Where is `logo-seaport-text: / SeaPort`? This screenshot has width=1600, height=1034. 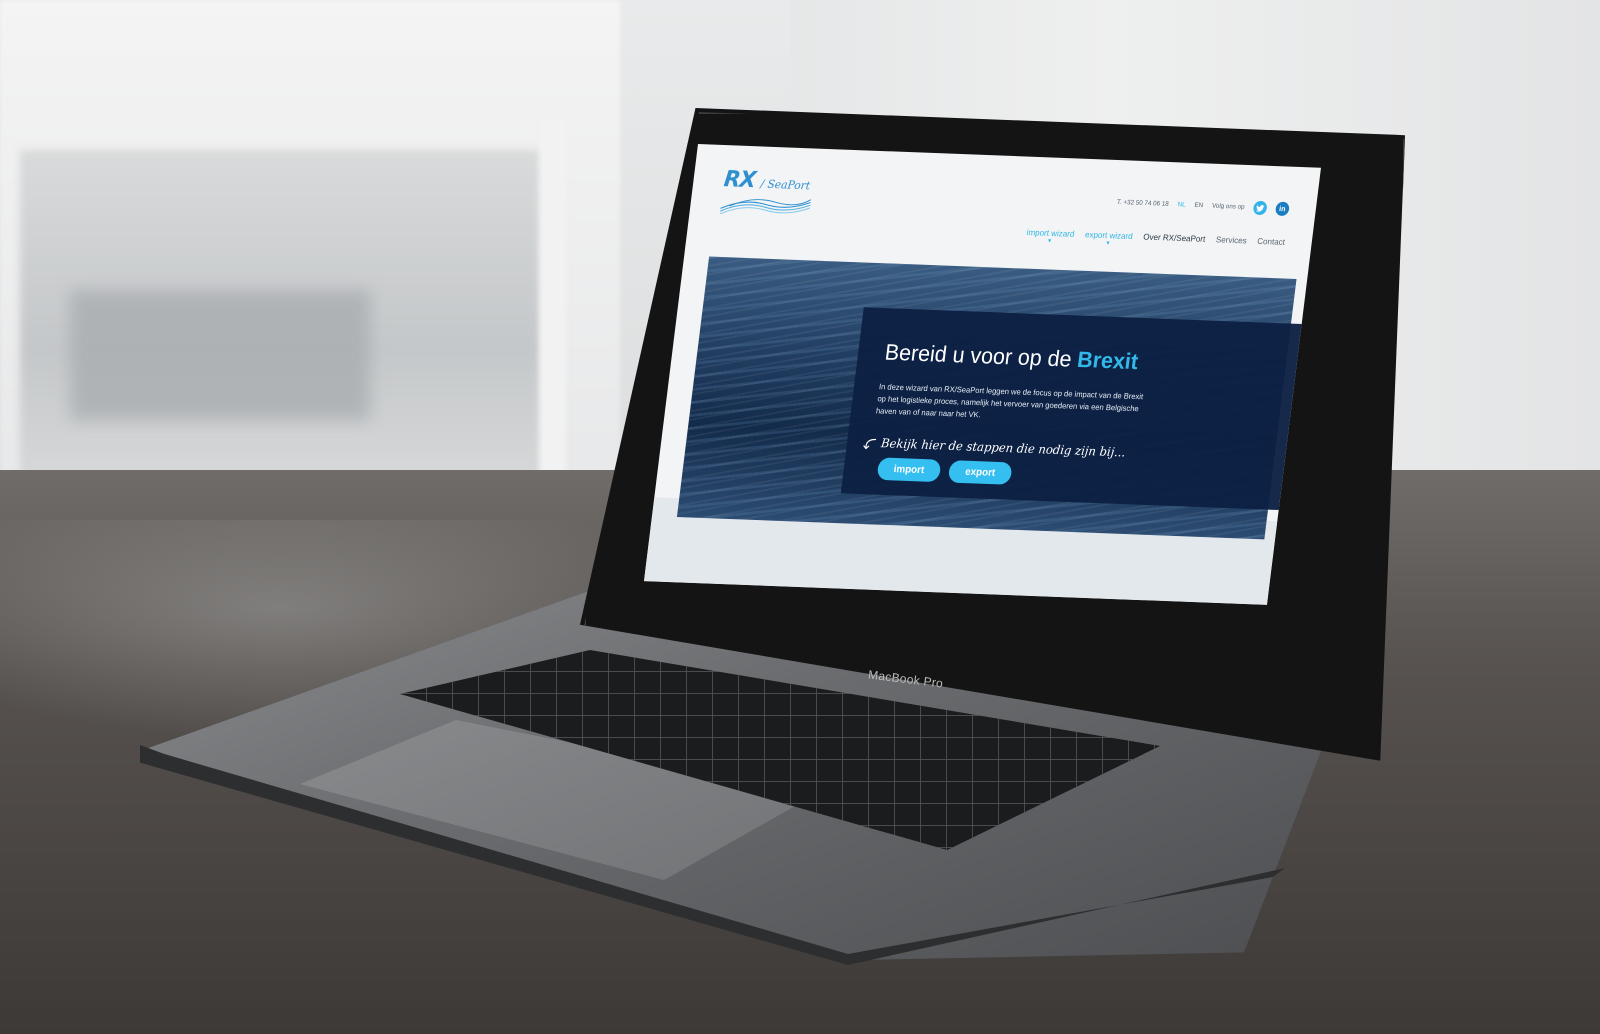 logo-seaport-text: / SeaPort is located at coordinates (785, 185).